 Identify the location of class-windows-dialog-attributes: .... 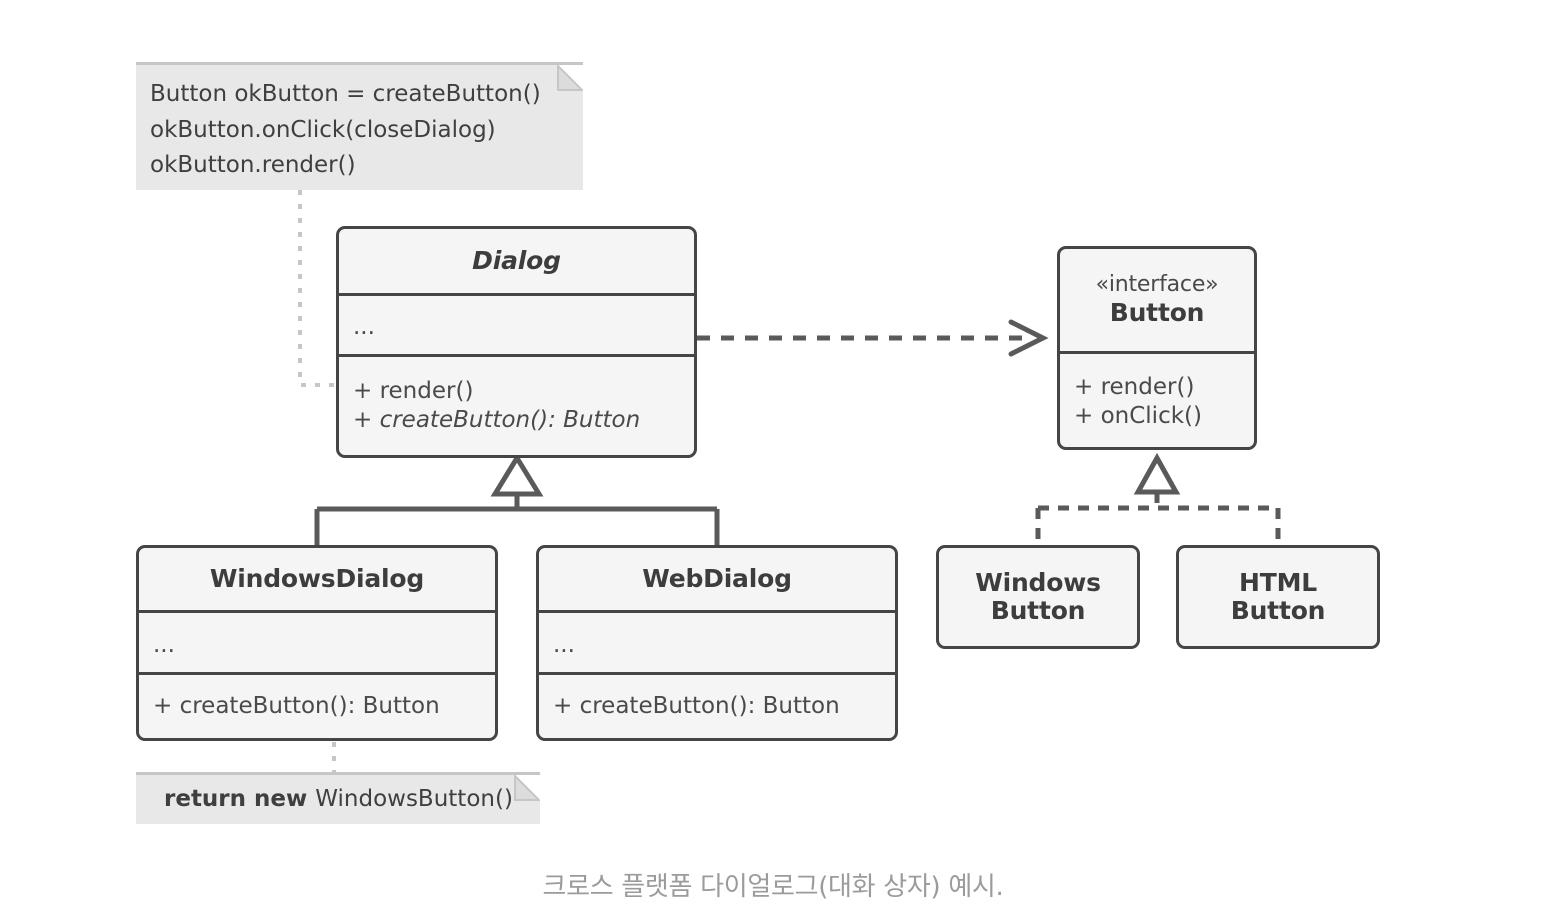
(317, 641).